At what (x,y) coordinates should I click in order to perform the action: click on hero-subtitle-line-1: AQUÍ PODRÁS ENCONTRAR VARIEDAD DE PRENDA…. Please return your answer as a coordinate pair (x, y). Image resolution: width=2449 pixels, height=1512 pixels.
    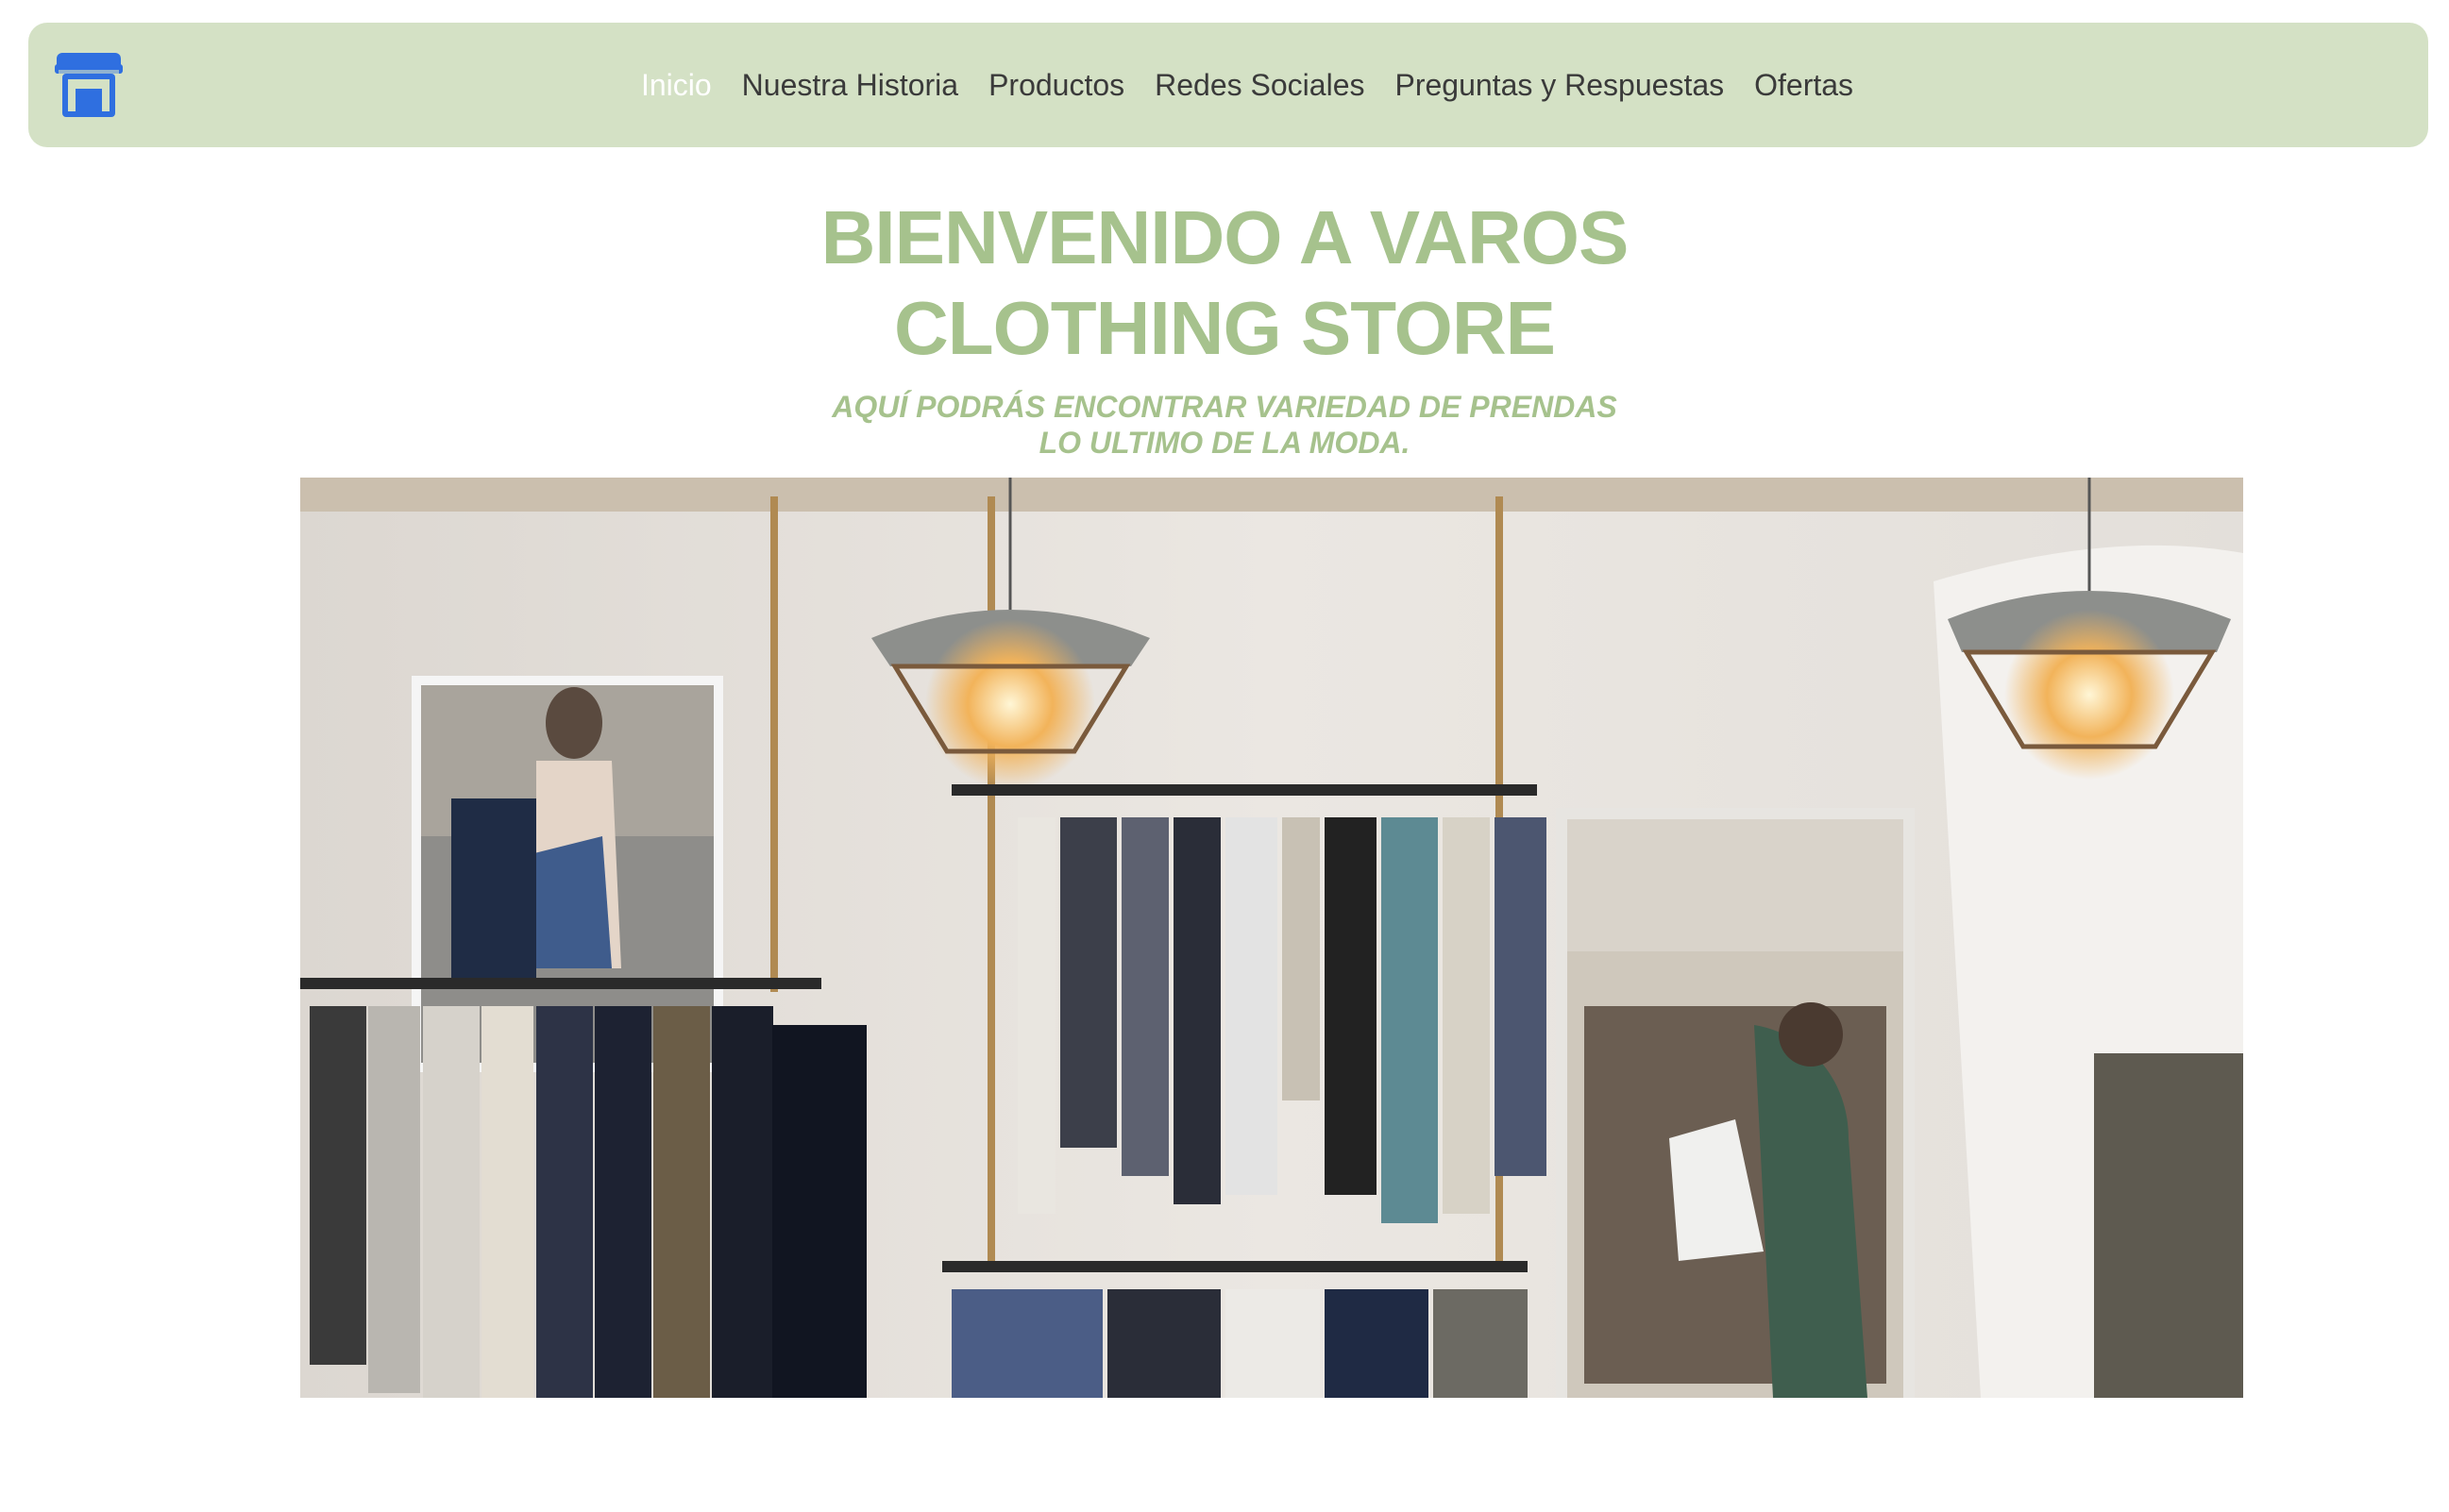
    Looking at the image, I should click on (1224, 407).